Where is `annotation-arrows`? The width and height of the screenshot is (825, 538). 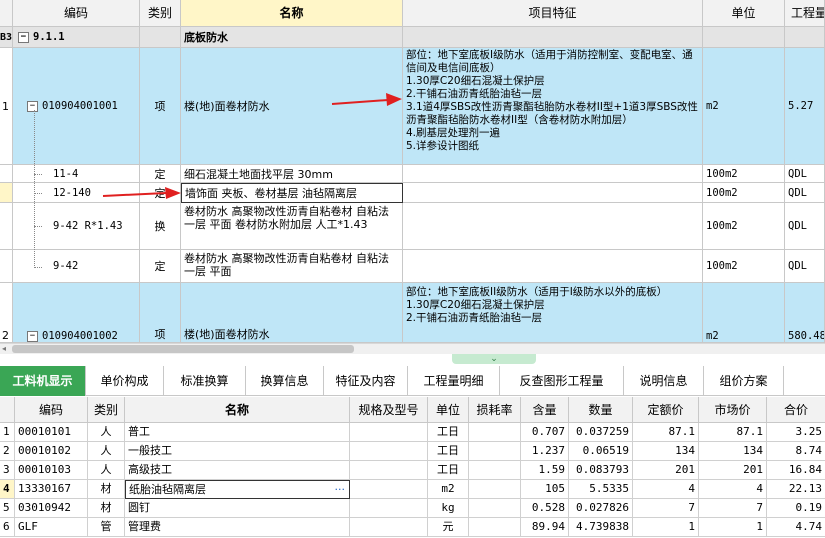
annotation-arrows is located at coordinates (252, 146).